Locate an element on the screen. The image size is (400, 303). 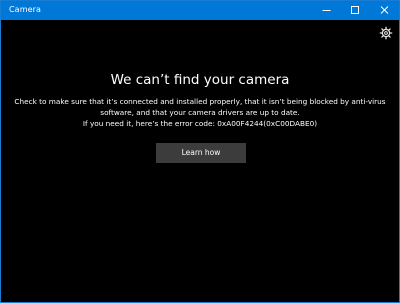
maximize-button is located at coordinates (355, 10).